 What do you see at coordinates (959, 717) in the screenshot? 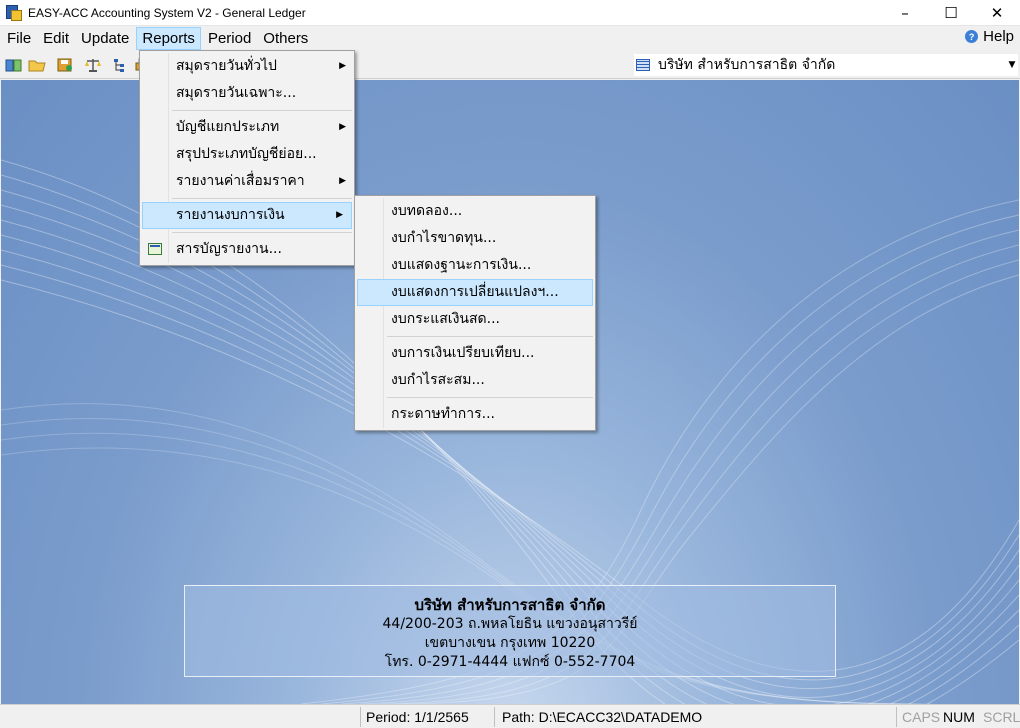
I see `status-num: NUM` at bounding box center [959, 717].